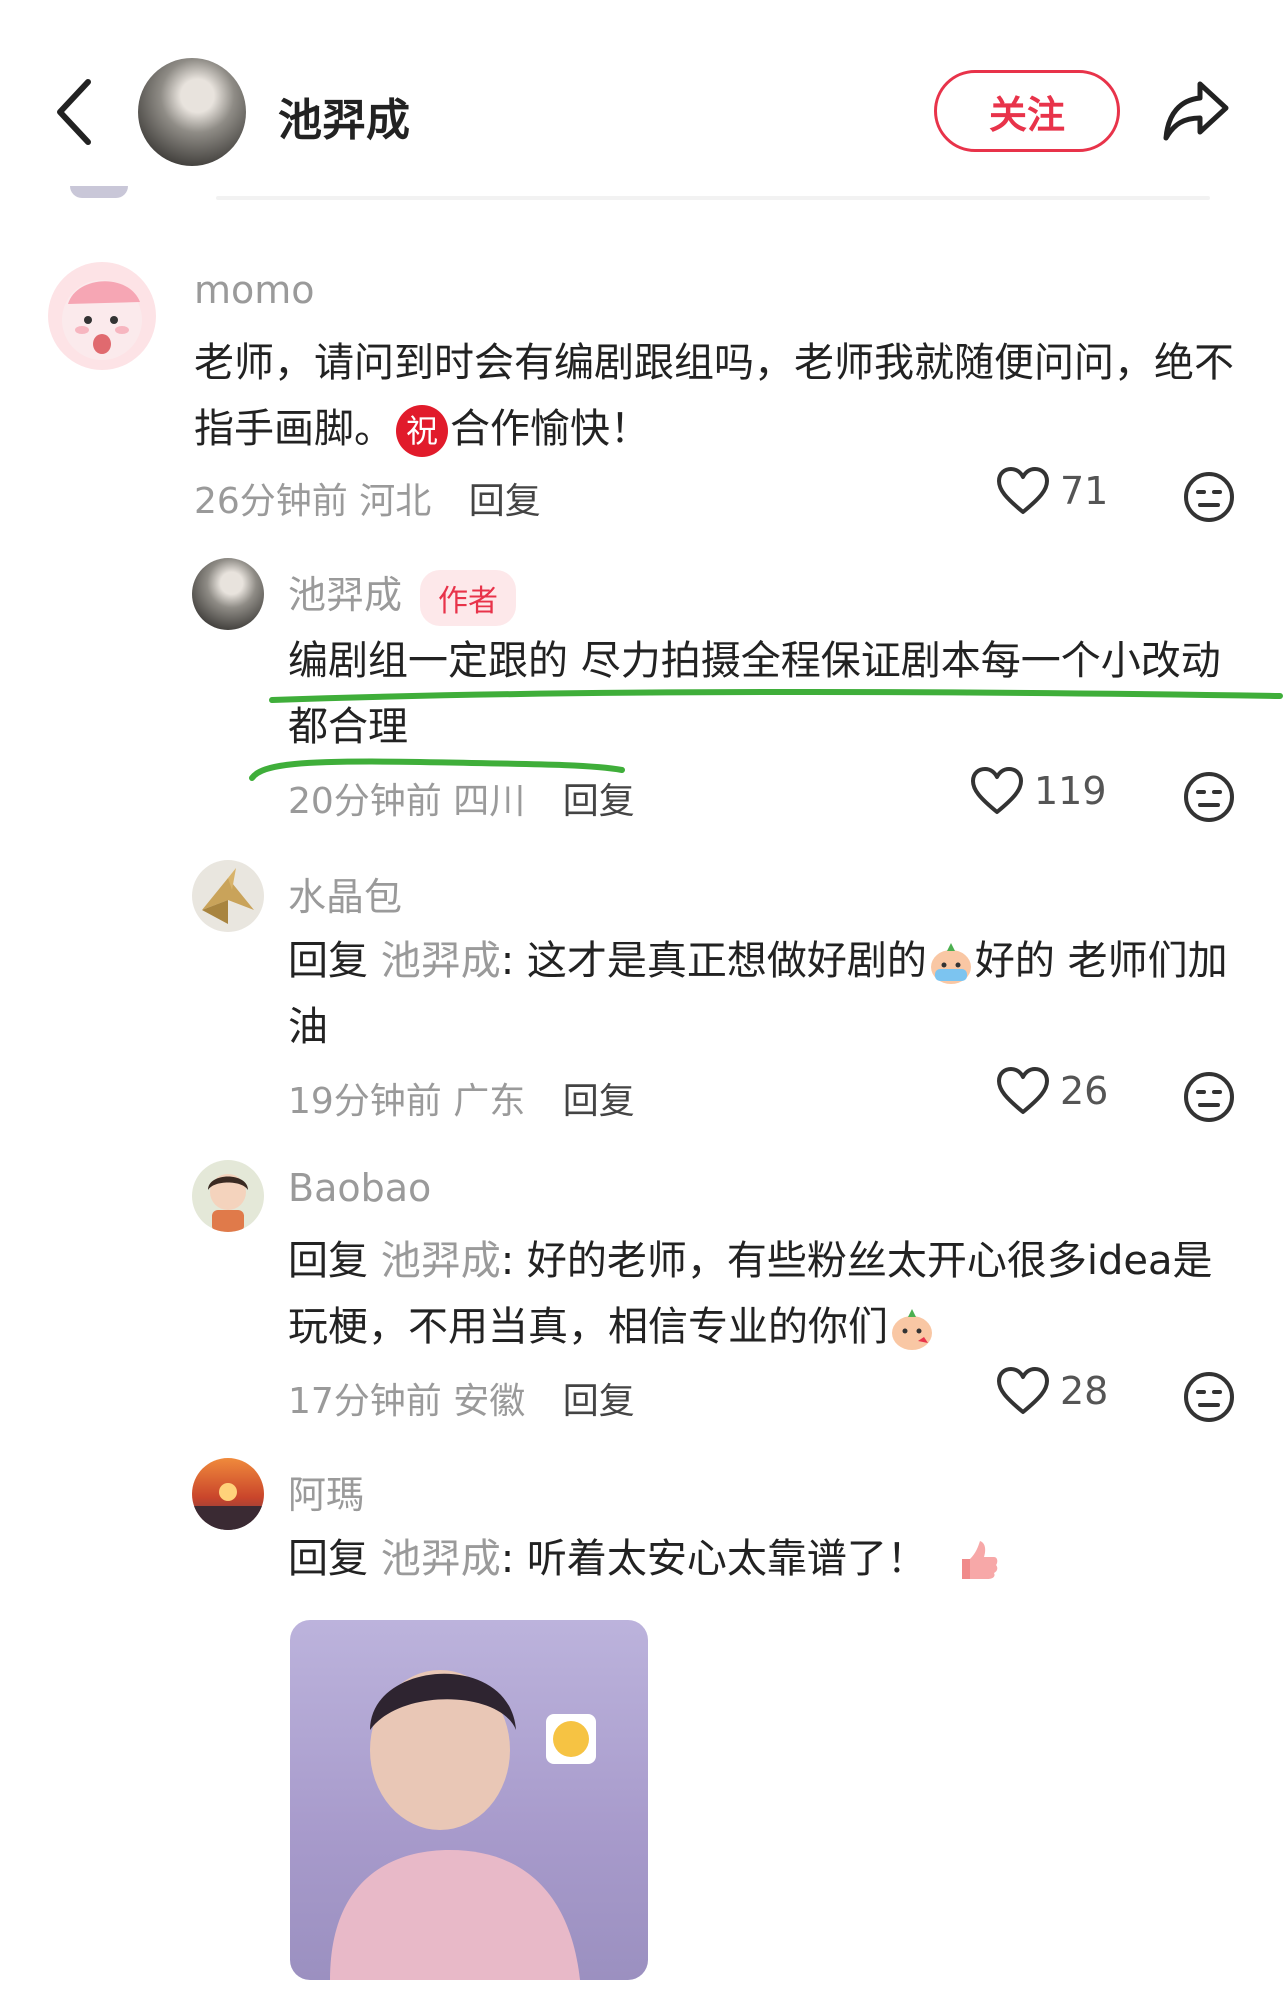  What do you see at coordinates (489, 1401) in the screenshot?
I see `location: 安徽` at bounding box center [489, 1401].